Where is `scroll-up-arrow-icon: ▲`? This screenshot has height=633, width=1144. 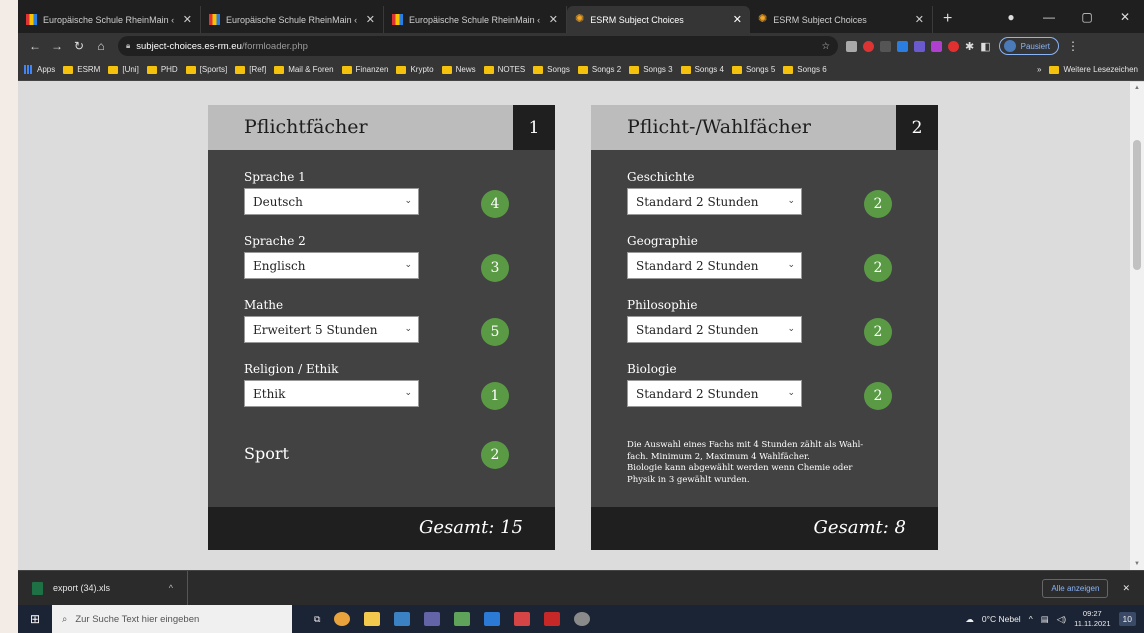
scroll-up-arrow-icon: ▲ is located at coordinates (1137, 88).